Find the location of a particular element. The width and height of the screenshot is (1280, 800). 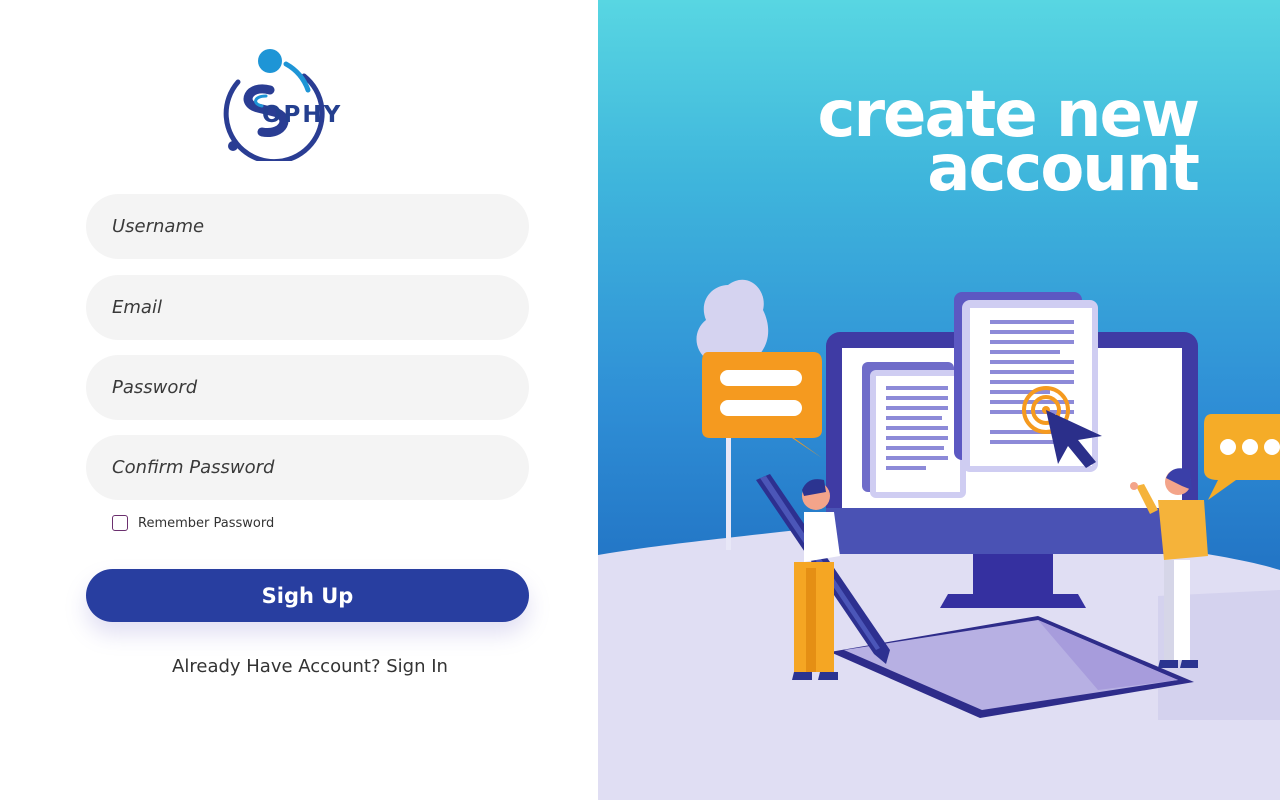

signin-link: Already Have Account? Sign In is located at coordinates (310, 666).